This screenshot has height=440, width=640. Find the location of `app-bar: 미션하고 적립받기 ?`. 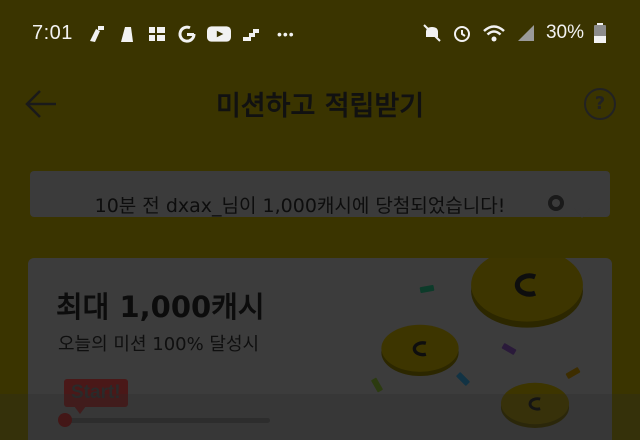

app-bar: 미션하고 적립받기 ? is located at coordinates (320, 104).